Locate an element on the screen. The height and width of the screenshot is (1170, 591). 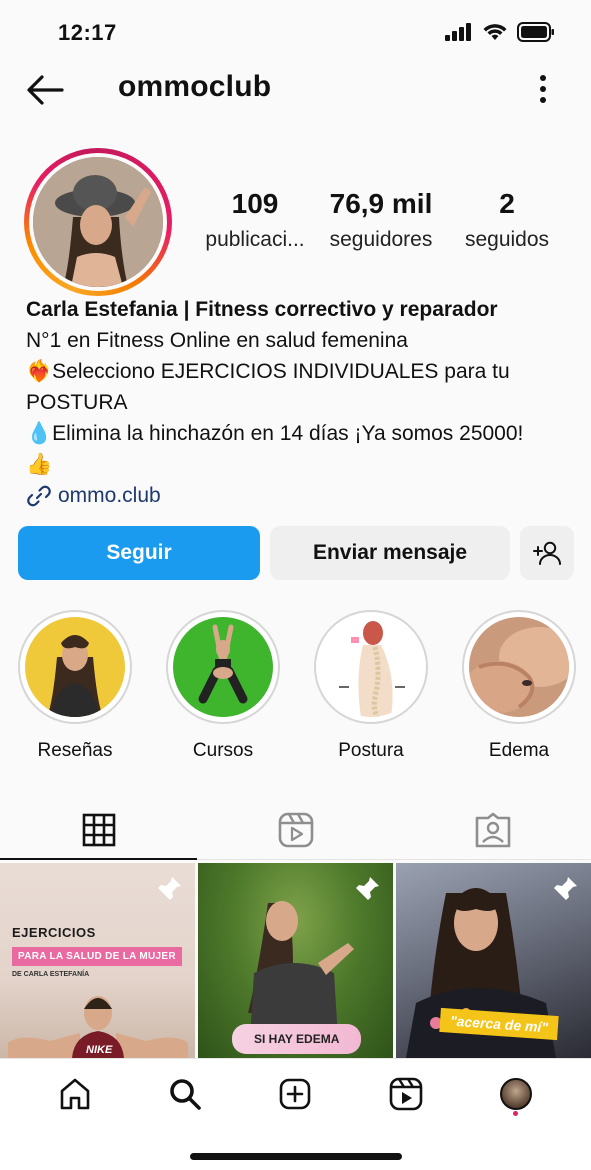
post-thumbnail: SI HAY EDEMA is located at coordinates (295, 960).